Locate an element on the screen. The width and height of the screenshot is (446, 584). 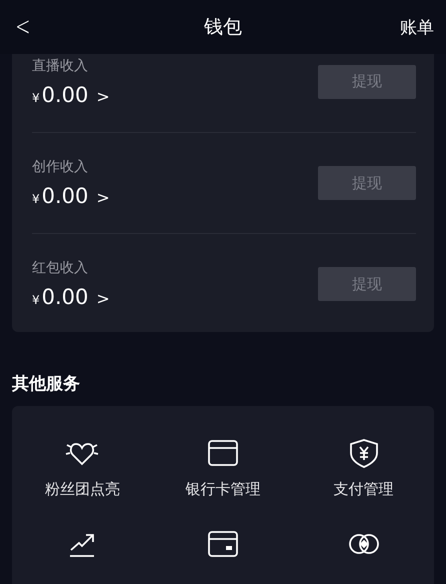
income-label: 直播收入 is located at coordinates (60, 65).